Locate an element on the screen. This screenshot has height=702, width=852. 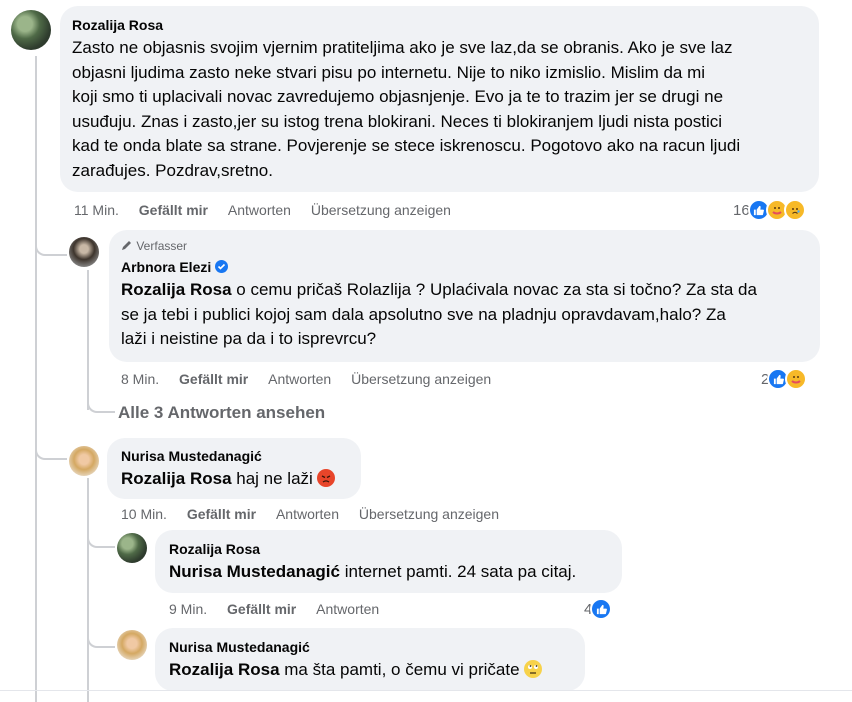
like-icon is located at coordinates (601, 609).